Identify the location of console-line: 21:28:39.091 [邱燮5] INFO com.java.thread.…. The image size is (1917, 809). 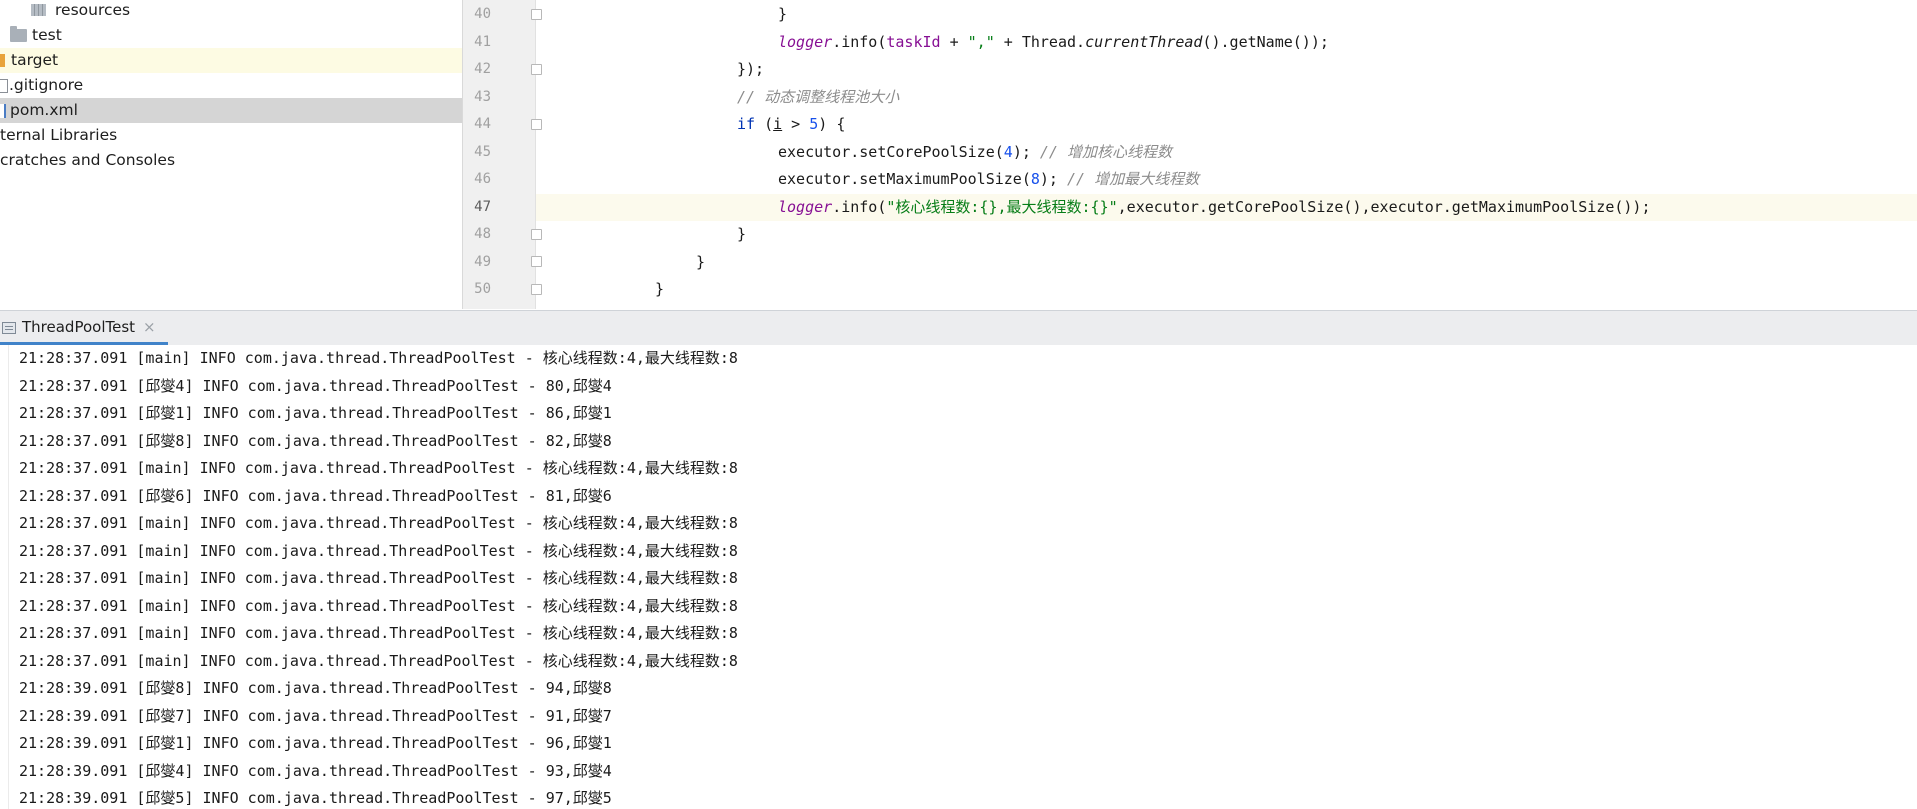
(315, 798).